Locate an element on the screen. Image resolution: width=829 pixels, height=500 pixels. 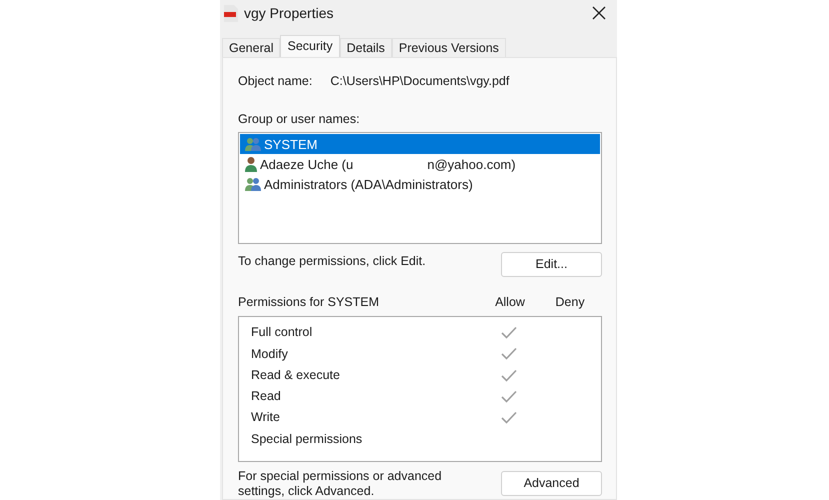
user-name: Adaeze Uche (u is located at coordinates (307, 165).